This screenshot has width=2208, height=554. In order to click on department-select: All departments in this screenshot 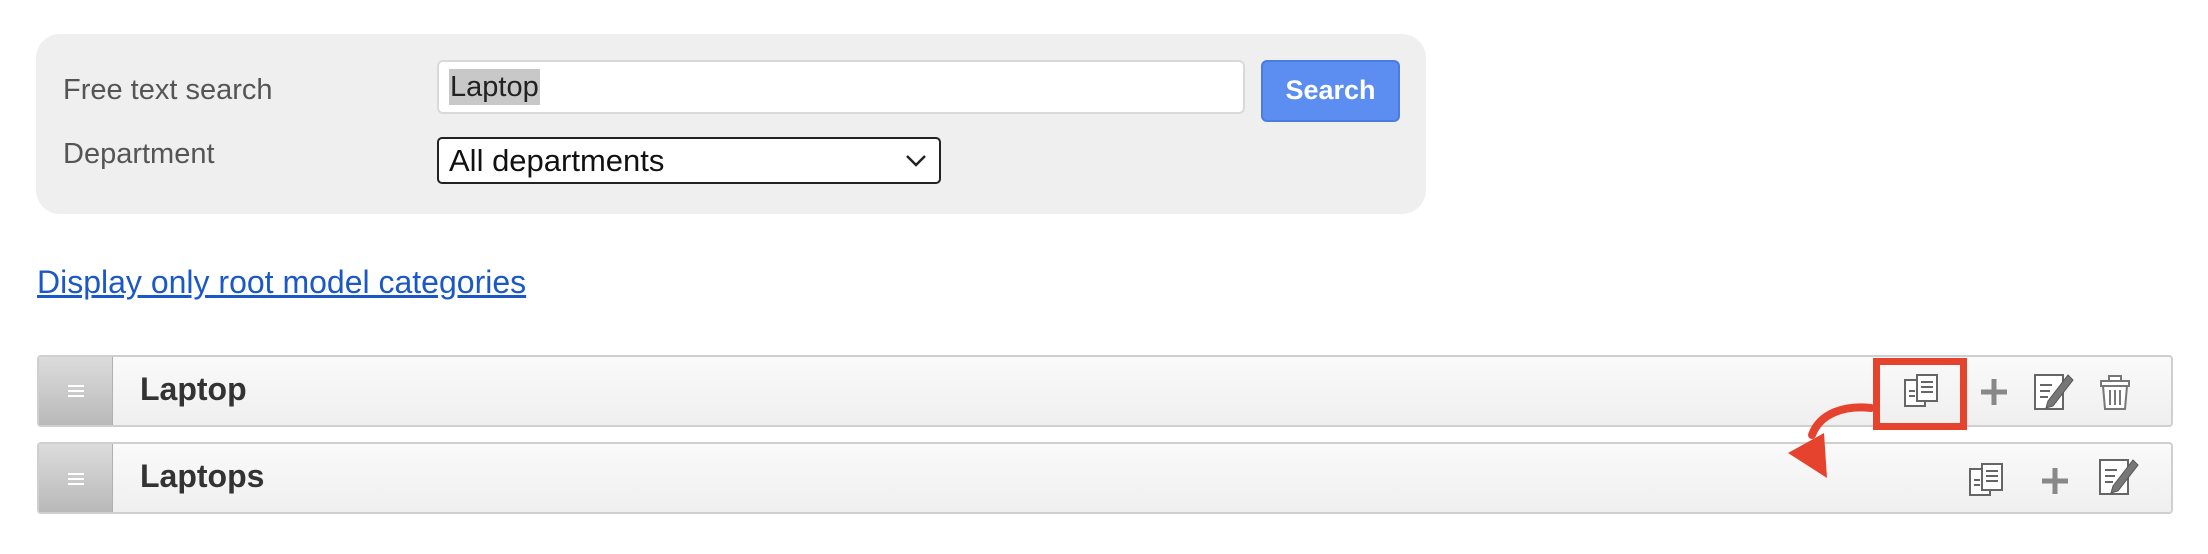, I will do `click(689, 160)`.